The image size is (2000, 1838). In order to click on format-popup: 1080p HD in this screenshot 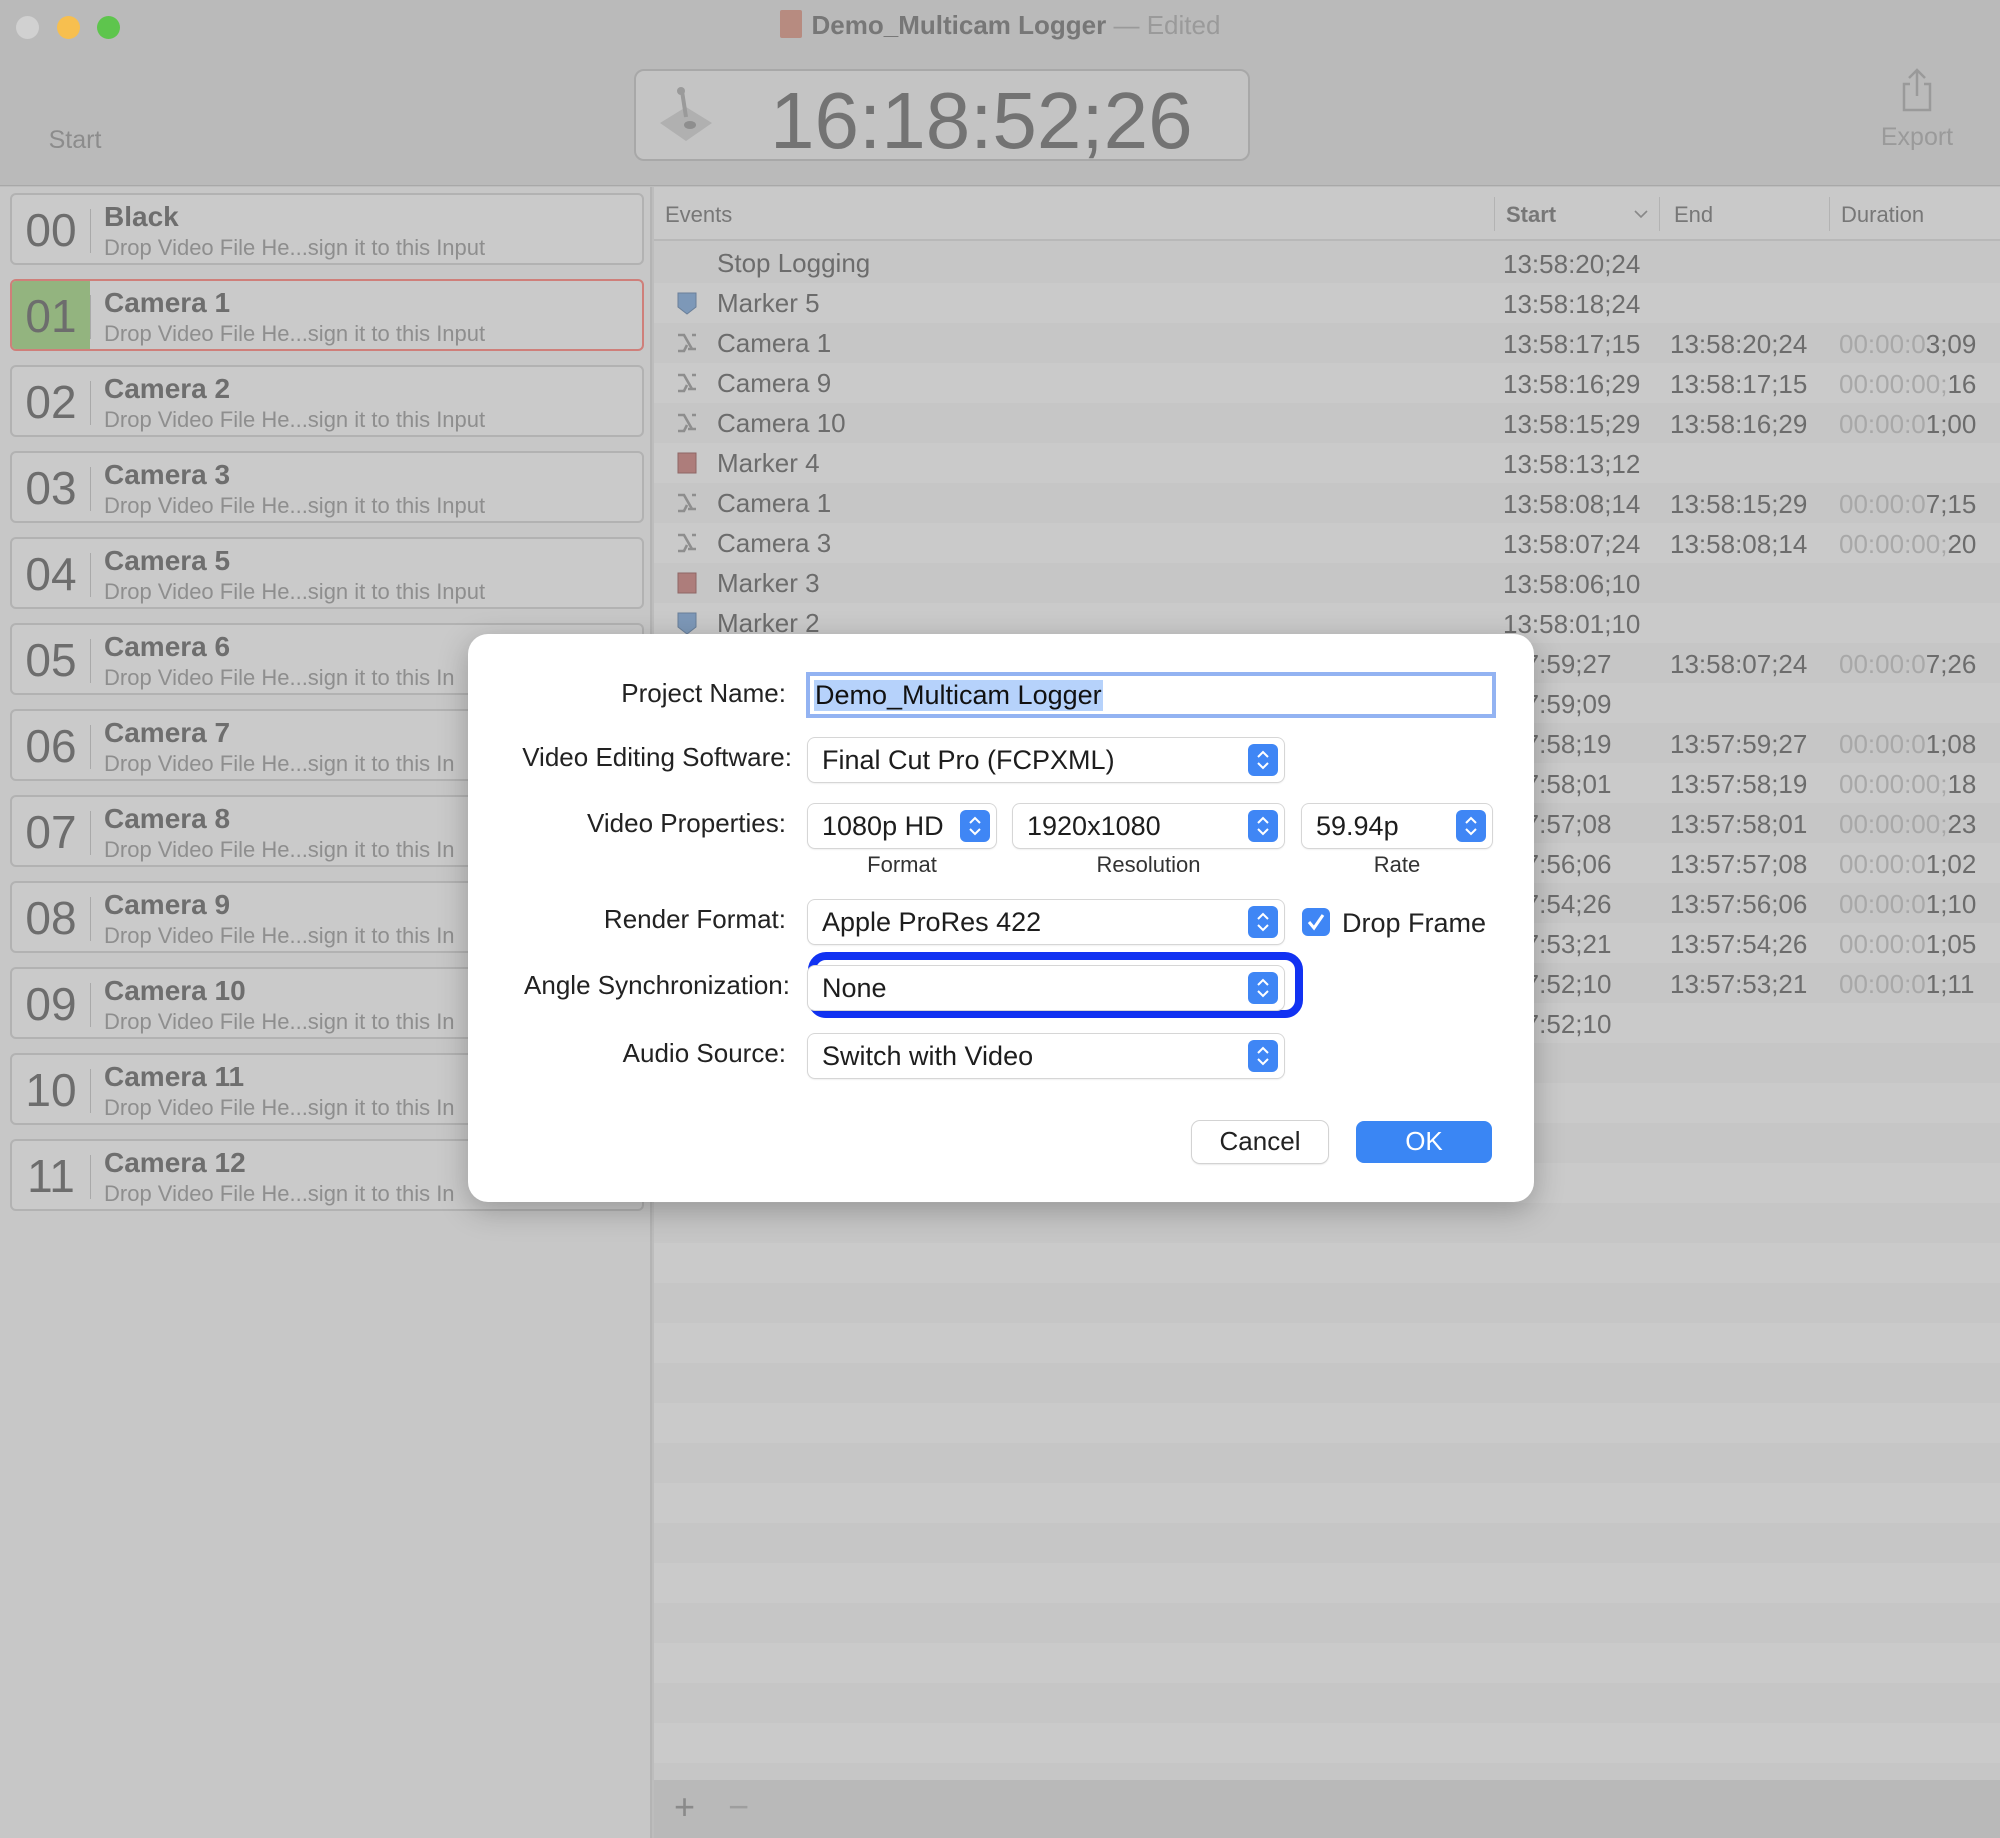, I will do `click(902, 826)`.